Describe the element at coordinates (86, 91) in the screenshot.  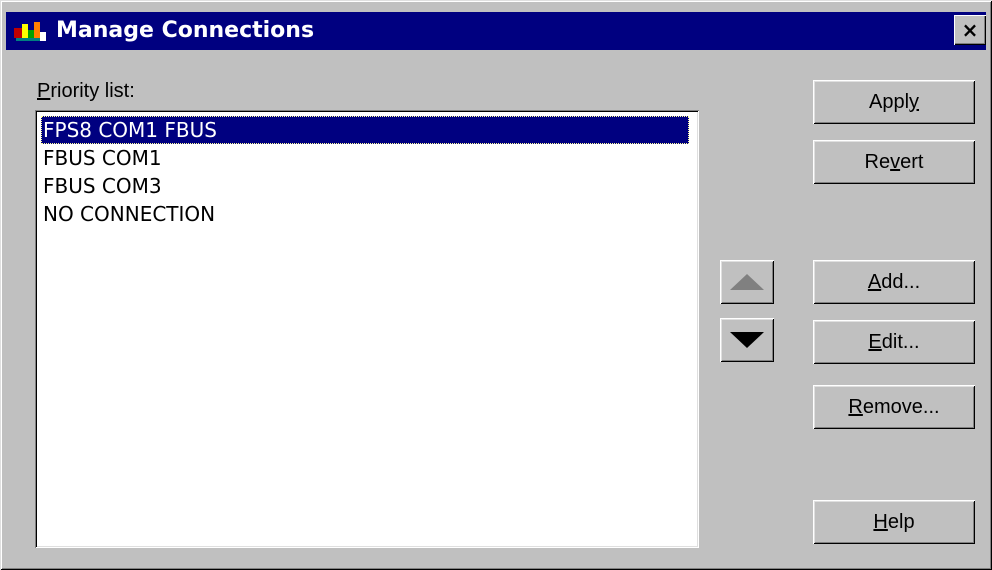
I see `priority-list-label: Priority list:` at that location.